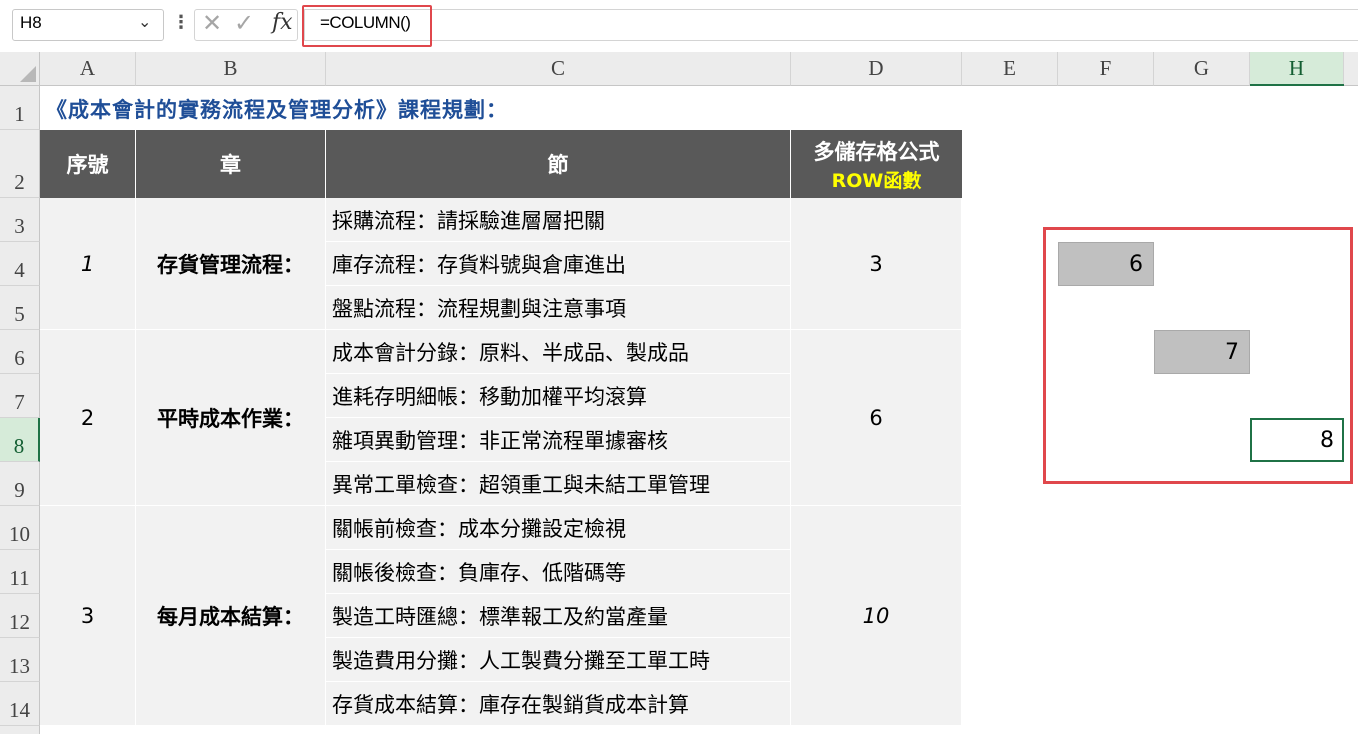 This screenshot has height=734, width=1358. What do you see at coordinates (88, 164) in the screenshot?
I see `header-seq: 序號` at bounding box center [88, 164].